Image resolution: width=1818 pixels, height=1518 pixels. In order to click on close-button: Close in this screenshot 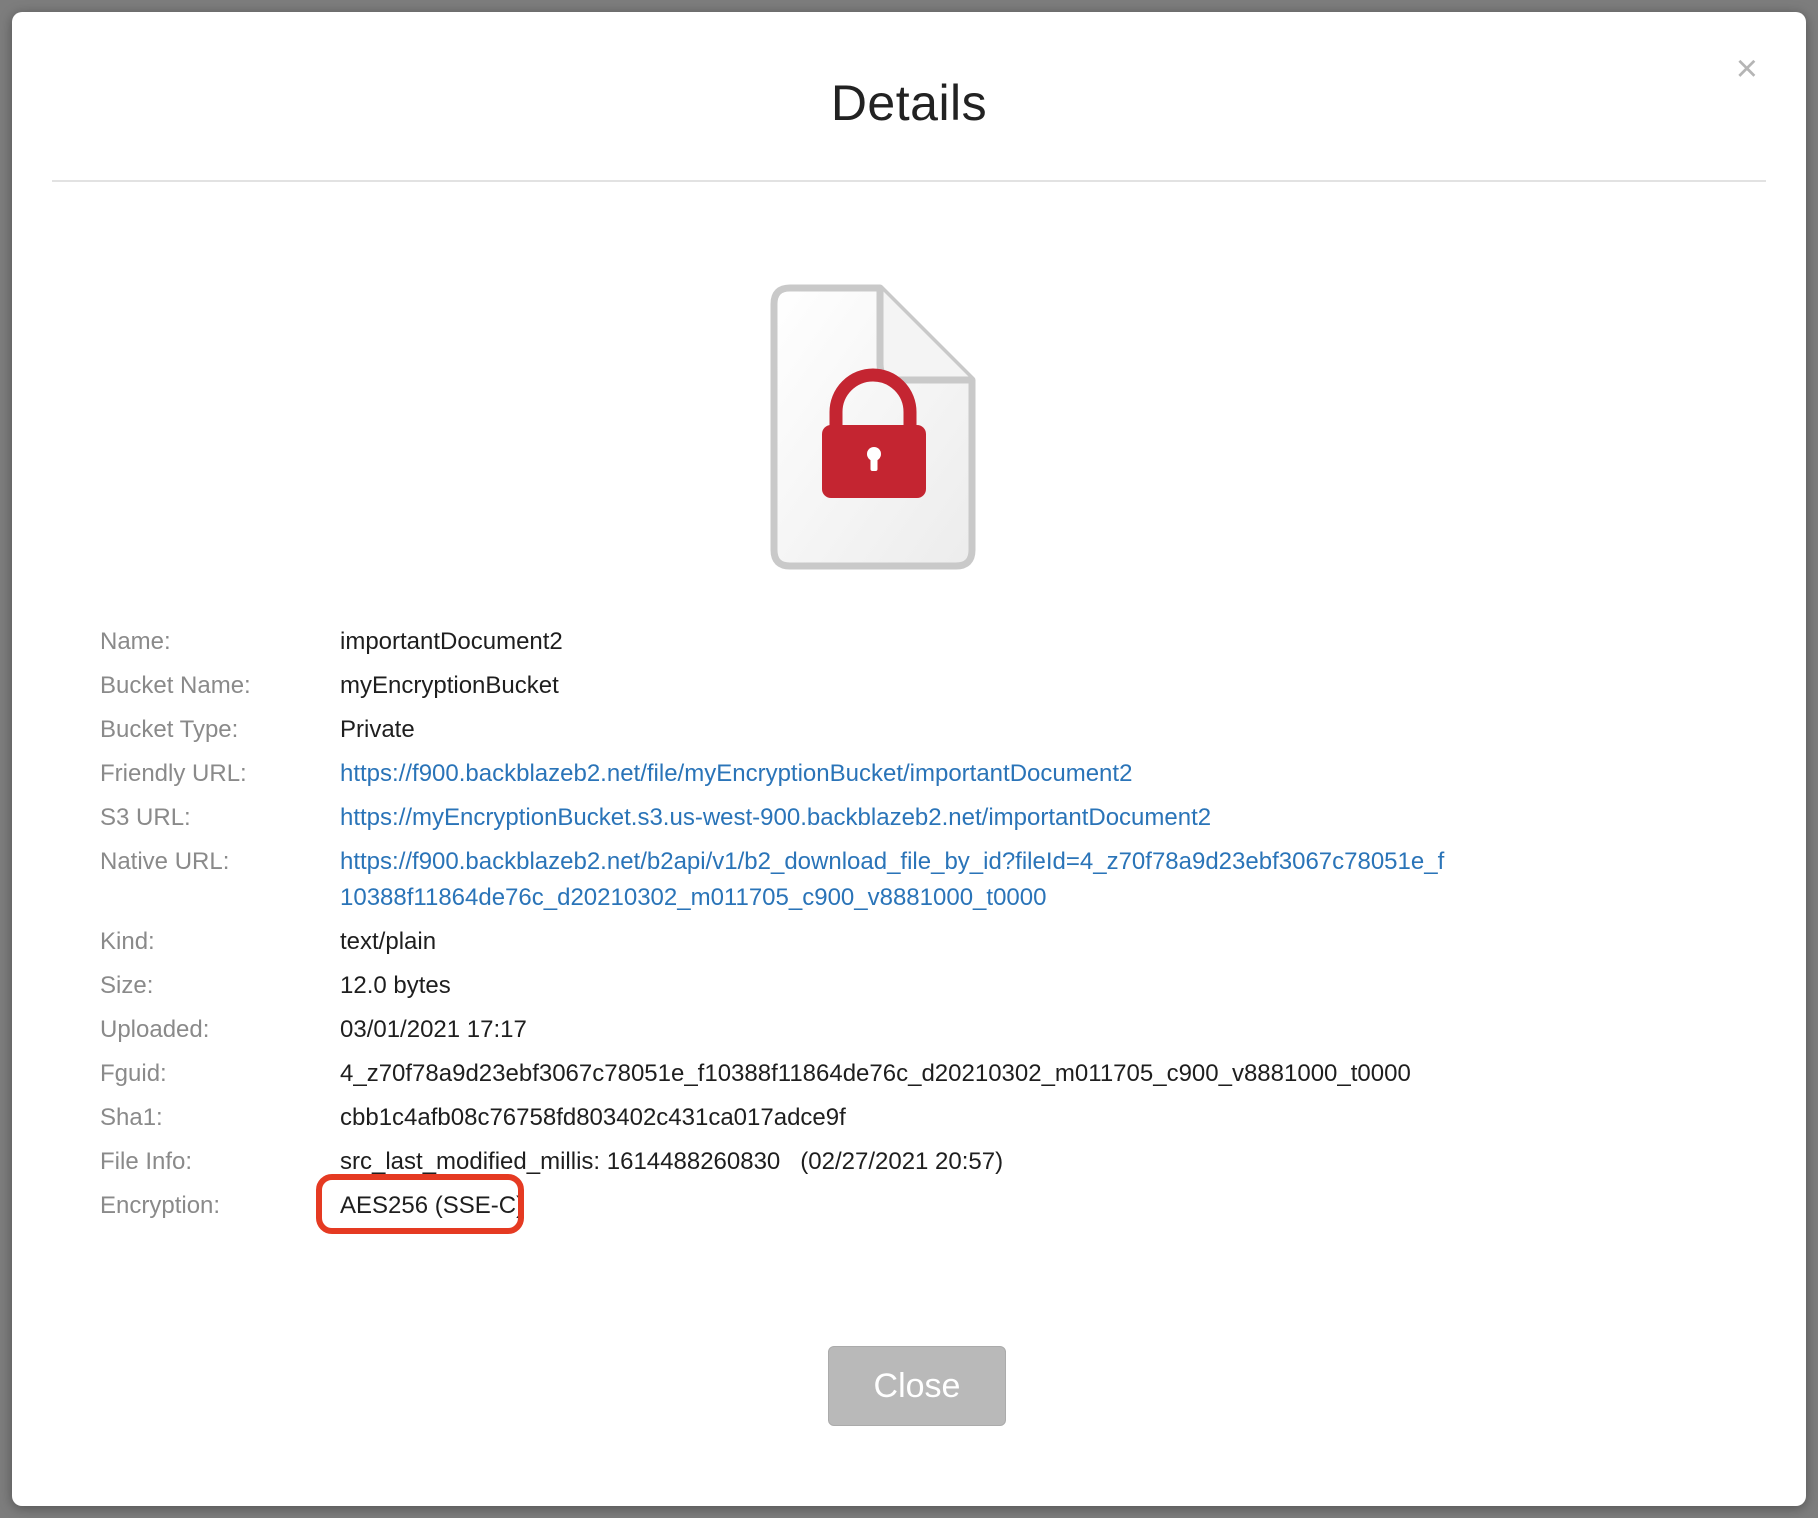, I will do `click(917, 1386)`.